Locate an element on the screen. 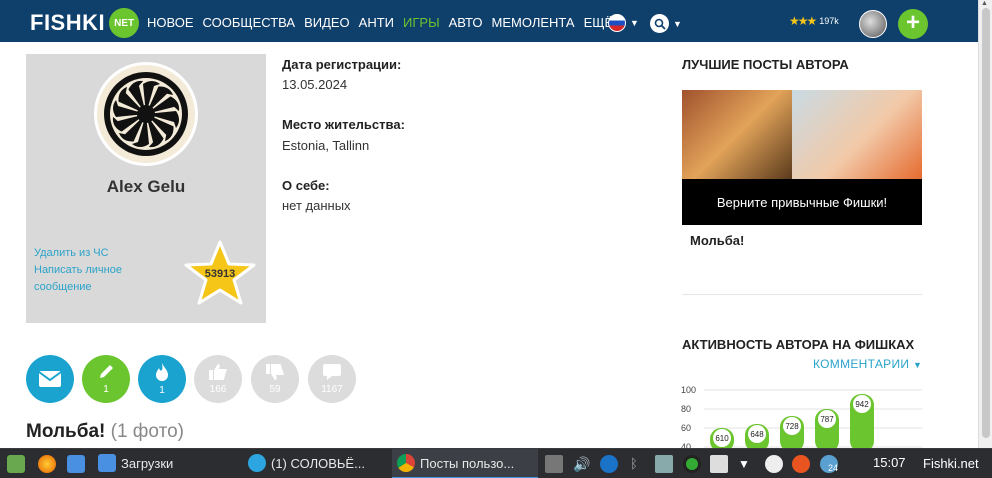 This screenshot has height=478, width=992. bluetooth-icon: ᛒ is located at coordinates (639, 464).